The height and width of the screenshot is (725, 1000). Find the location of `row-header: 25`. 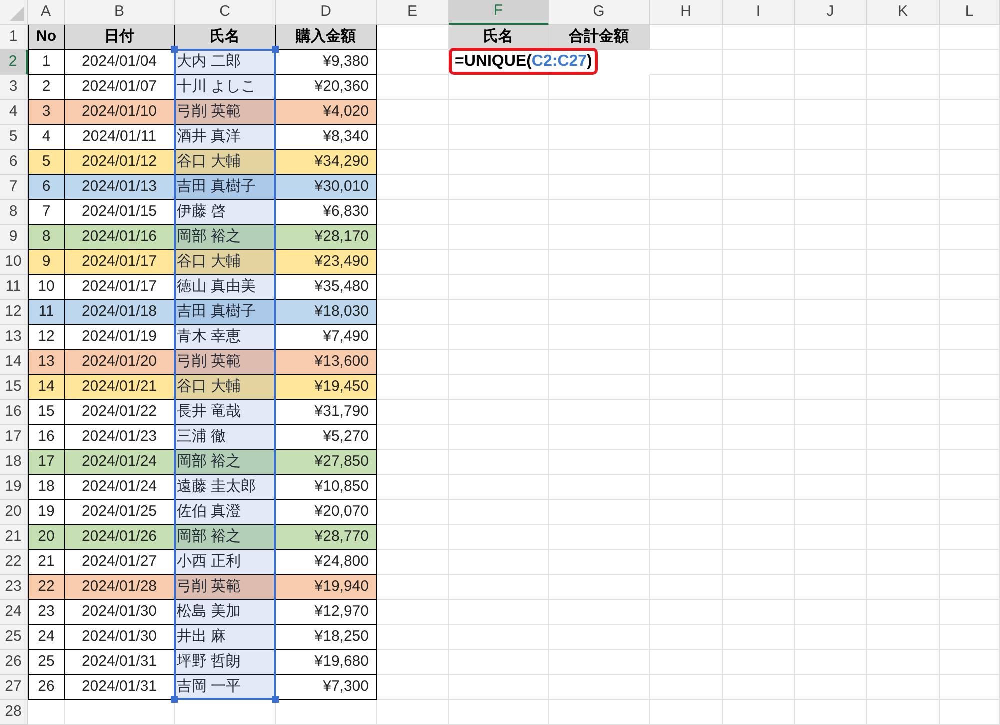

row-header: 25 is located at coordinates (14, 637).